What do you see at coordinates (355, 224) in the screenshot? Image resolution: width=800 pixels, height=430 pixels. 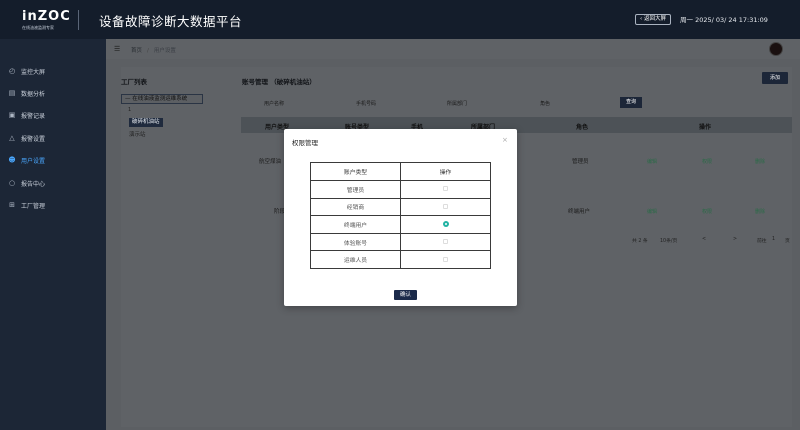 I see `account-type-cell: 终端用户` at bounding box center [355, 224].